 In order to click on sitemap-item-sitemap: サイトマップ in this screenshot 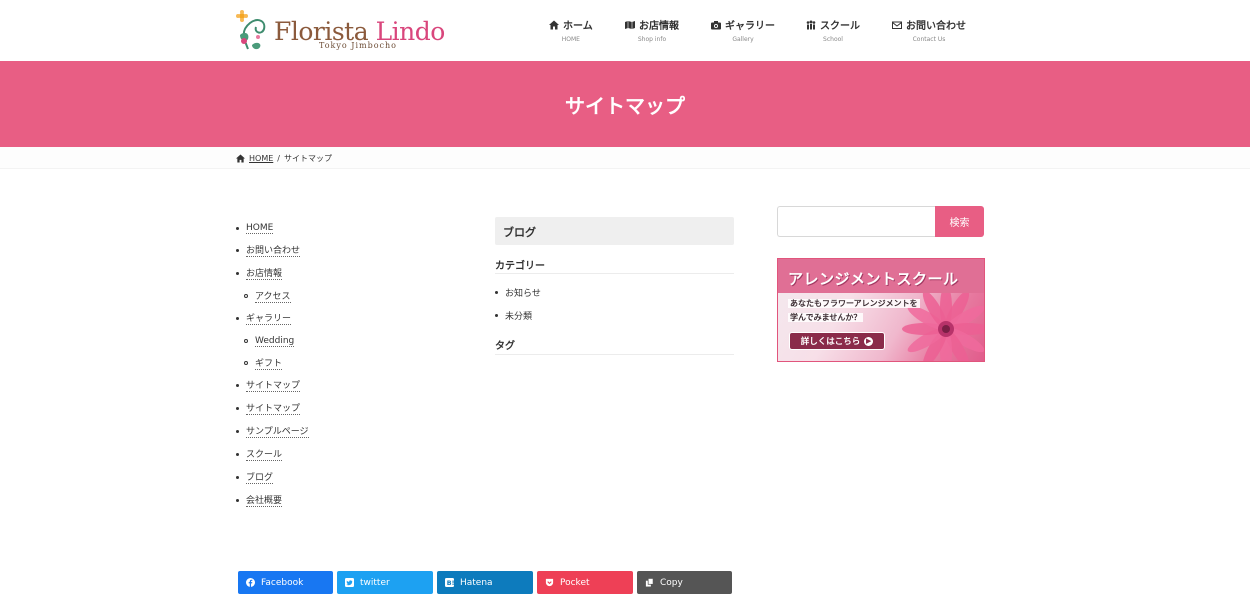, I will do `click(268, 385)`.